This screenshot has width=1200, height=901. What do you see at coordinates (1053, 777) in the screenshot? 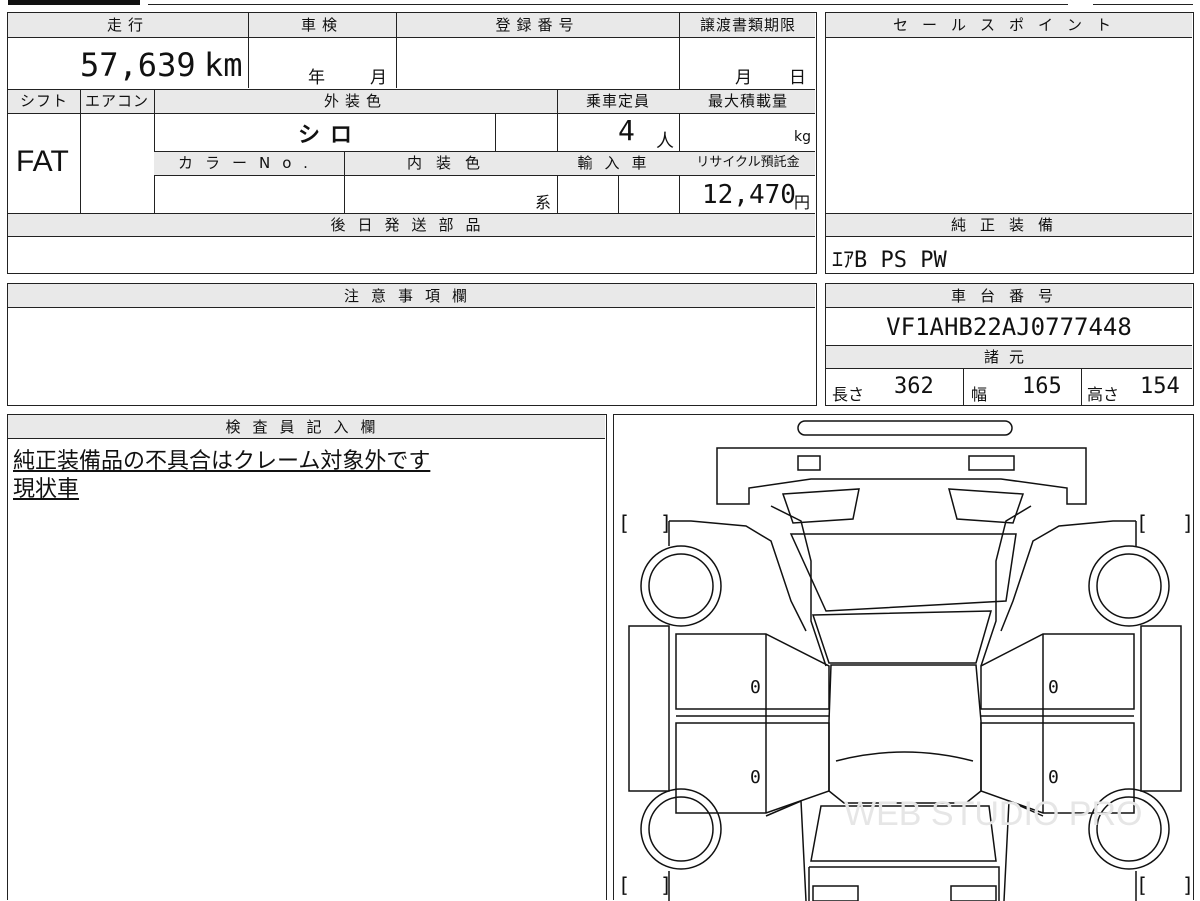
I see `door-mark-rear-right: 0` at bounding box center [1053, 777].